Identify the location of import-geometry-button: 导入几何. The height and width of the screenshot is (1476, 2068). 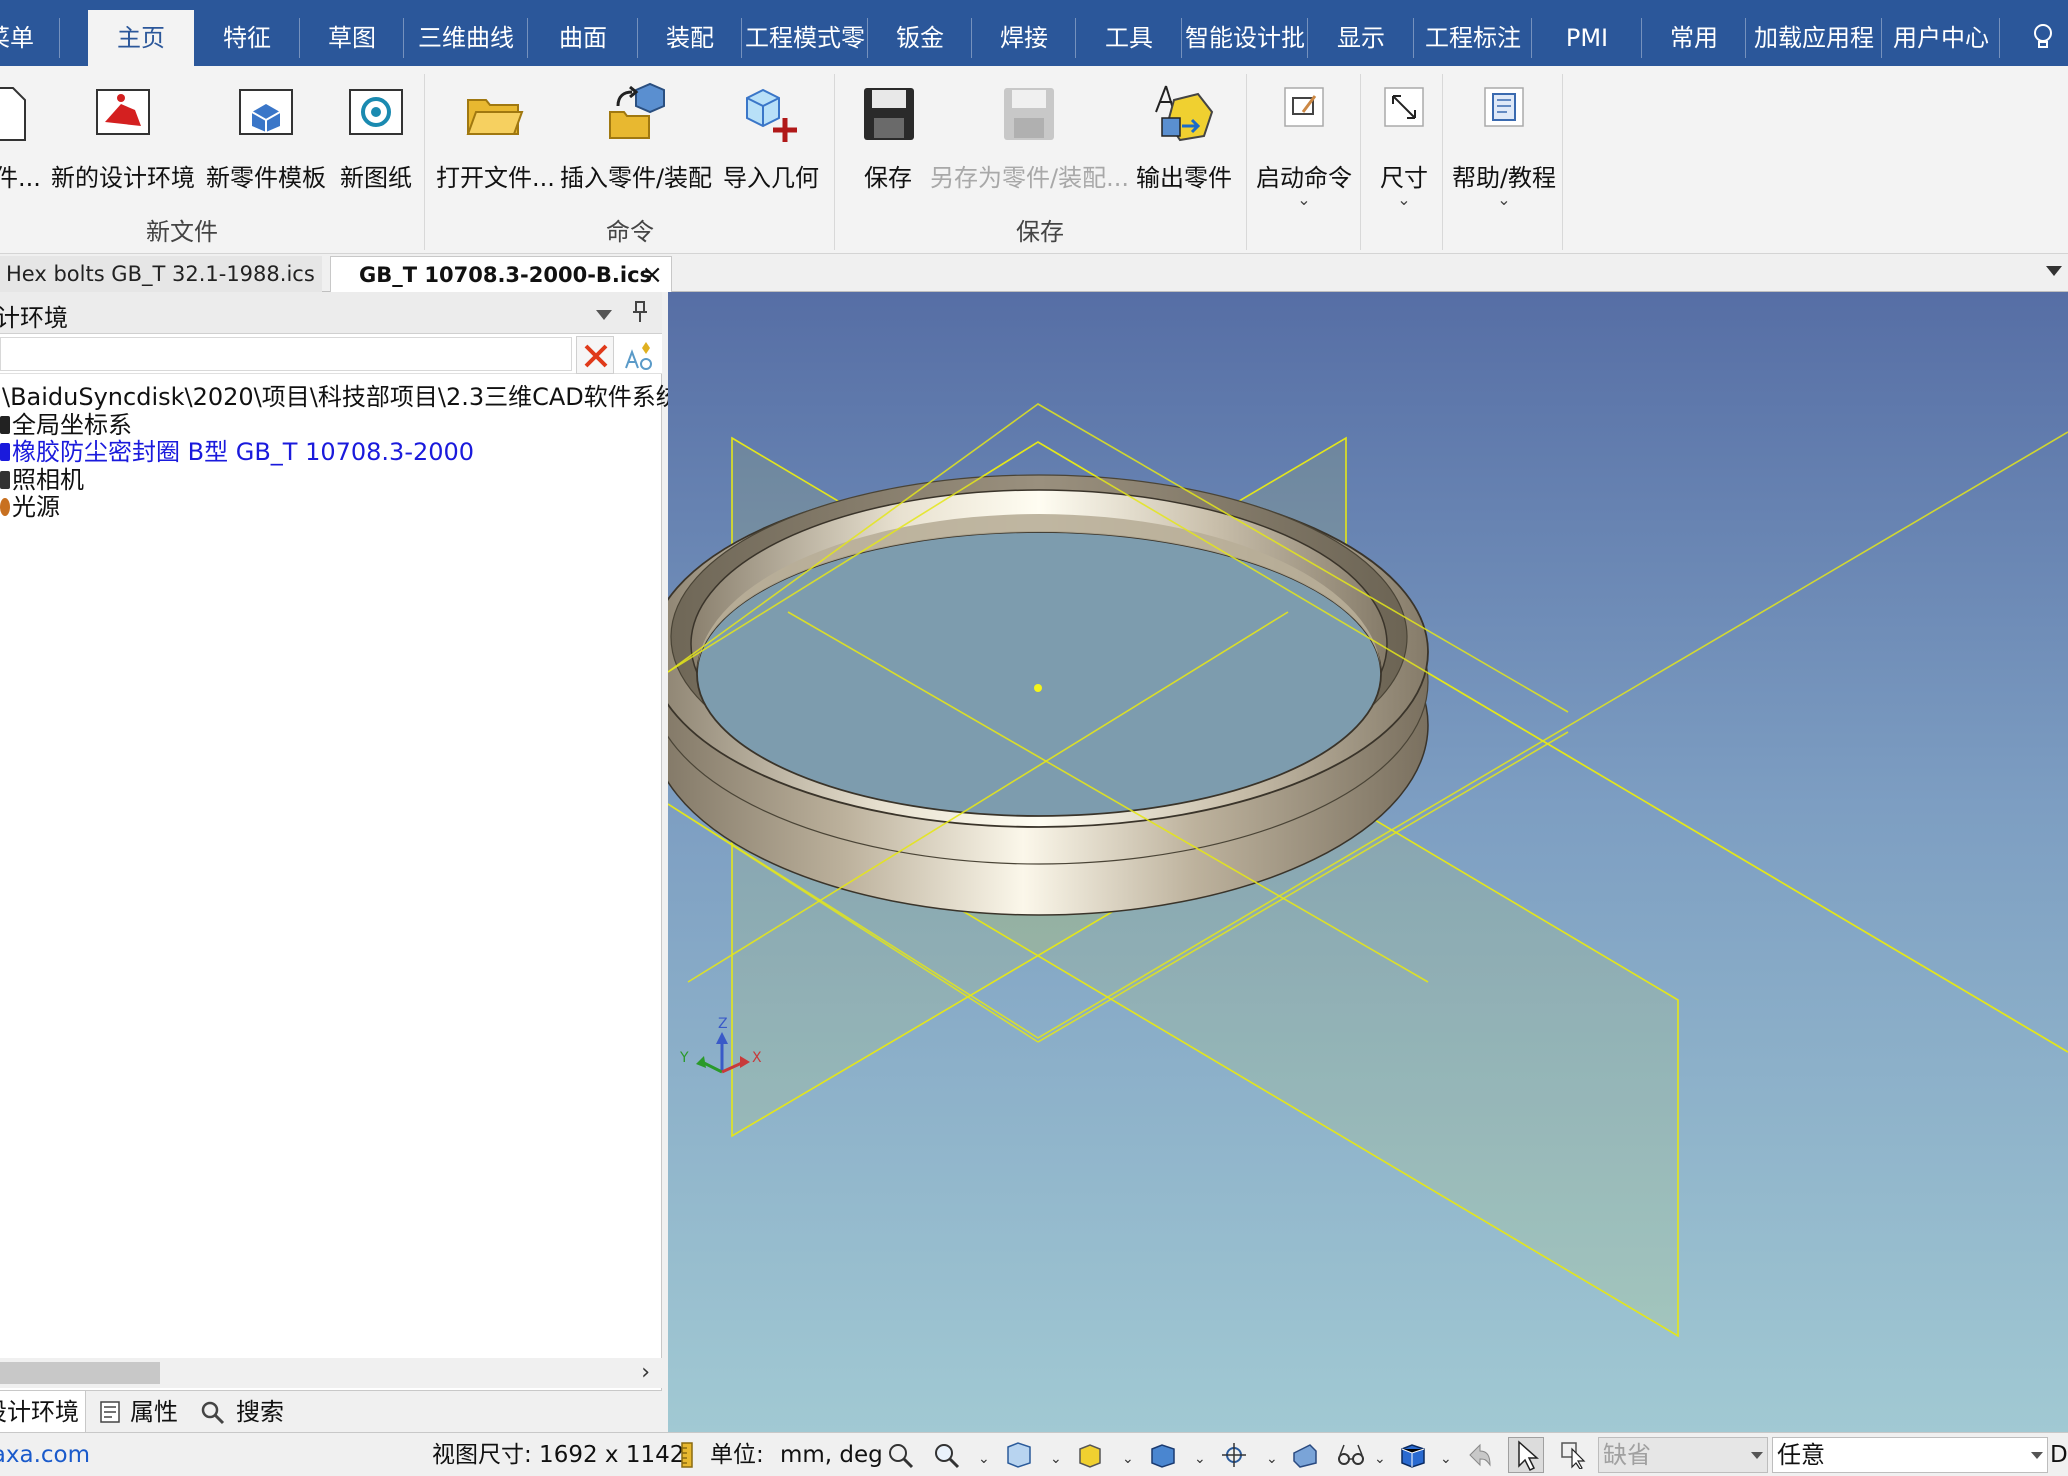
(771, 143).